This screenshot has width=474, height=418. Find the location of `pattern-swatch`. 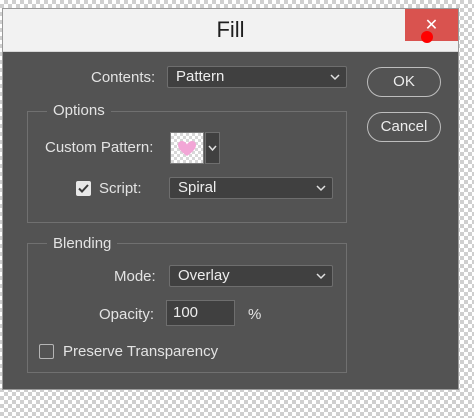

pattern-swatch is located at coordinates (187, 148).